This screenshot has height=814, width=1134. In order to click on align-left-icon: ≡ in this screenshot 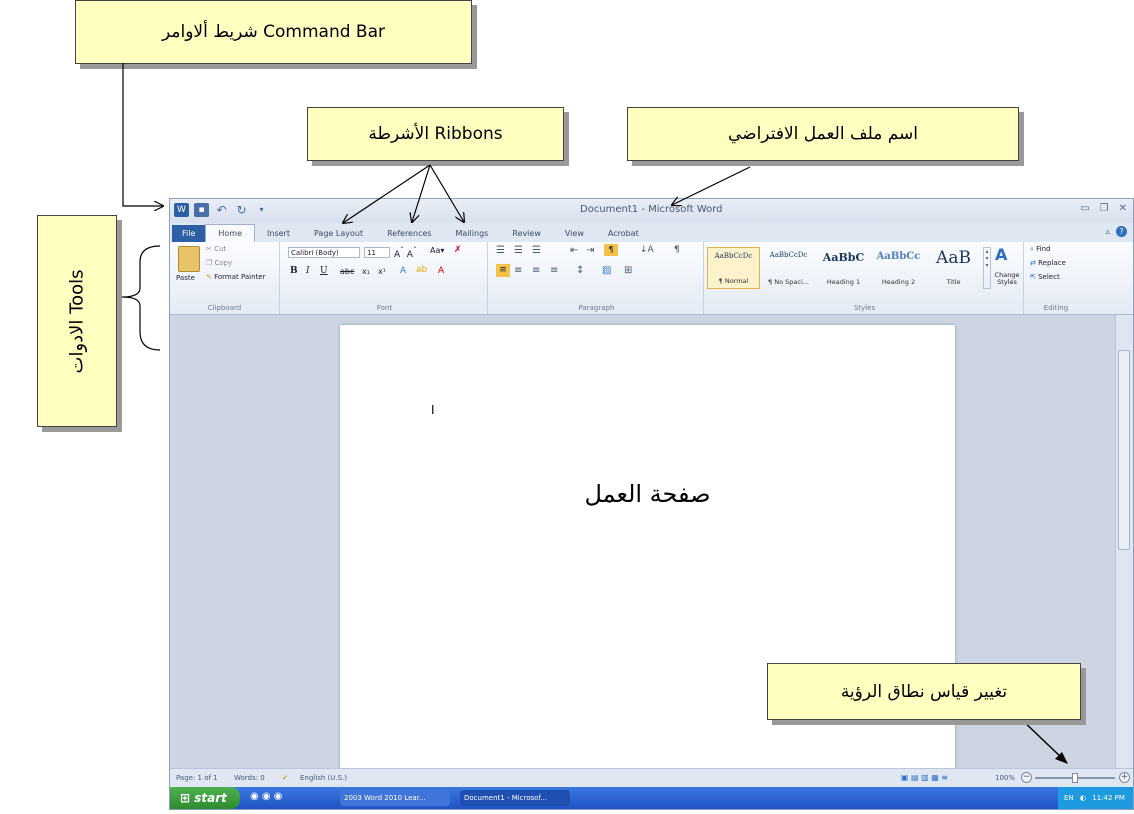, I will do `click(503, 270)`.